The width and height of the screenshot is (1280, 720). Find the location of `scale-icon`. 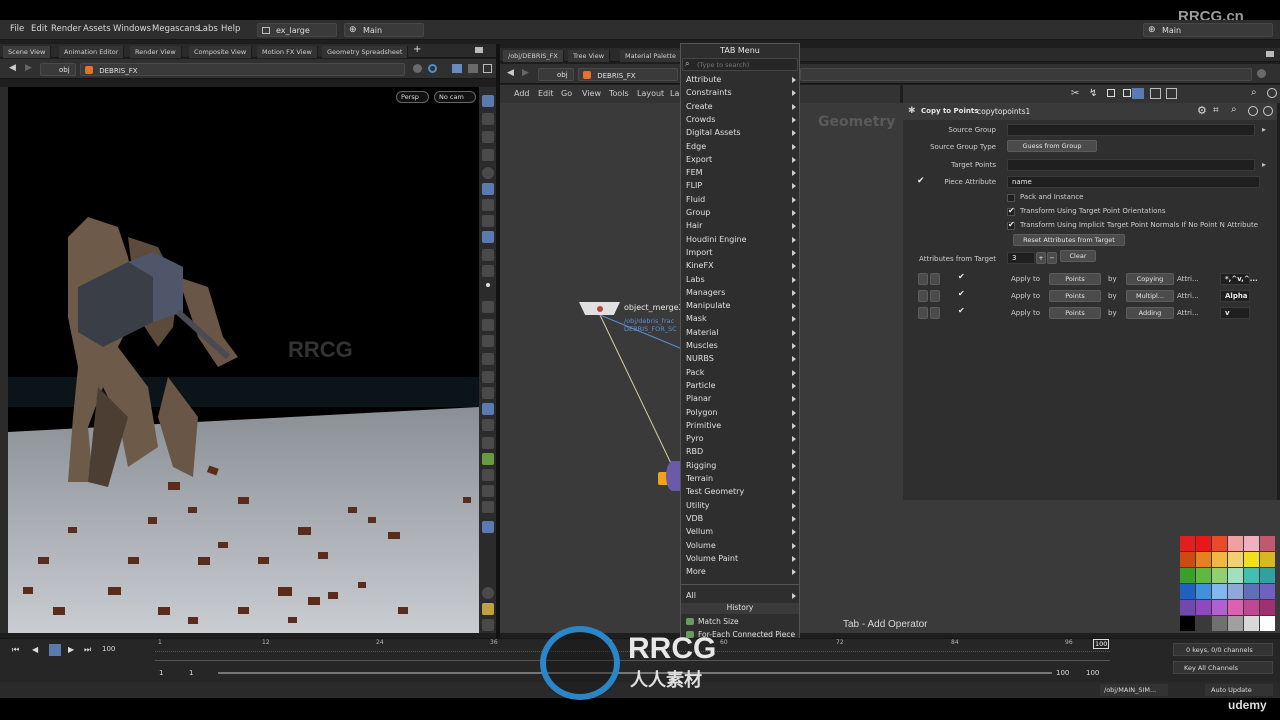

scale-icon is located at coordinates (488, 475).